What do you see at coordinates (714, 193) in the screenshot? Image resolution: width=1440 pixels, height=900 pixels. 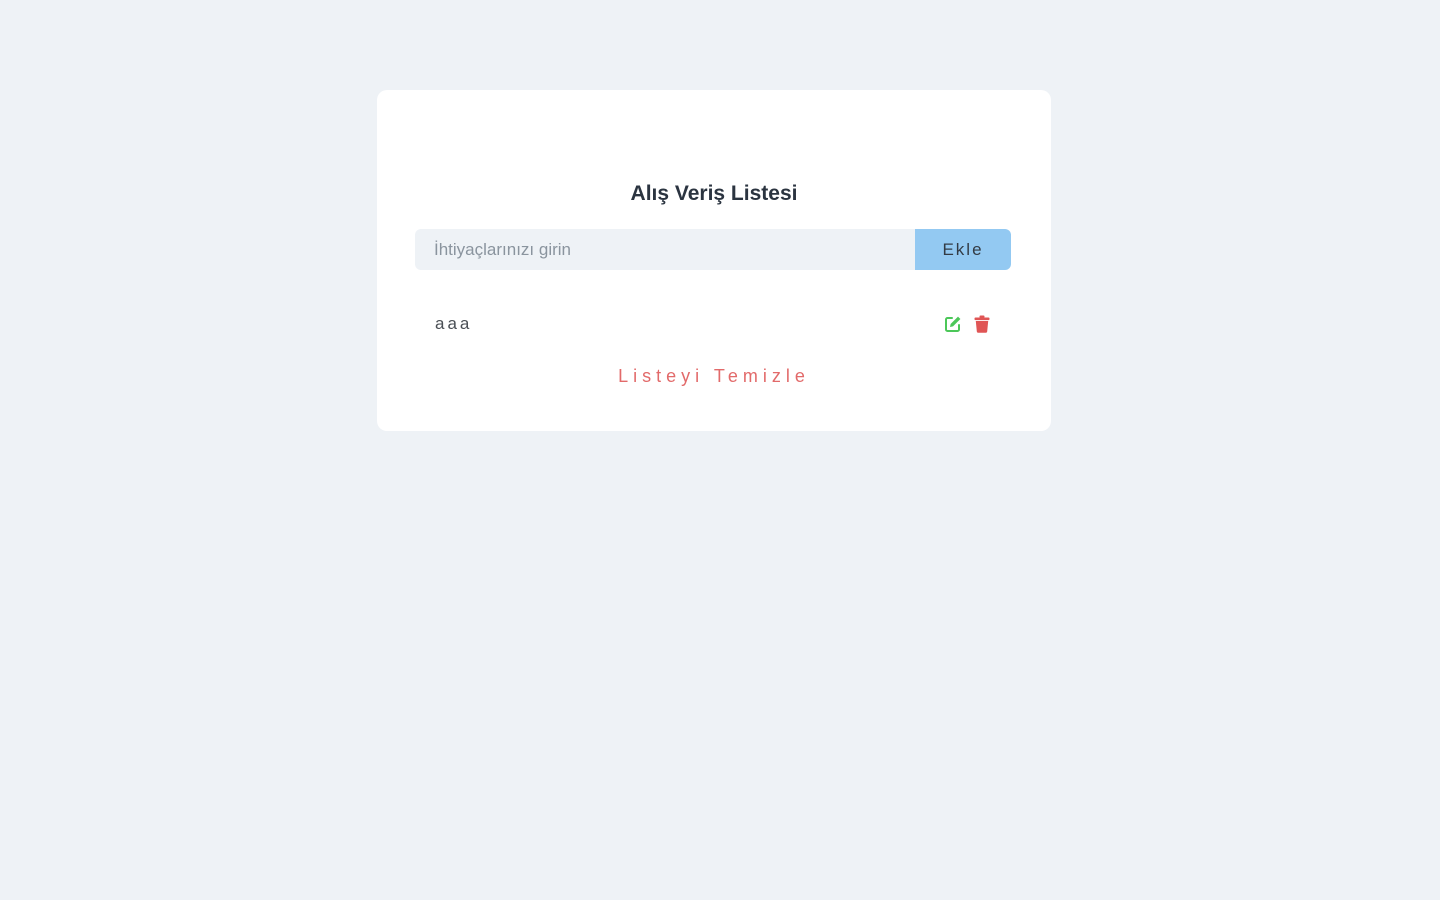 I see `page-title: Alış Veriş Listesi` at bounding box center [714, 193].